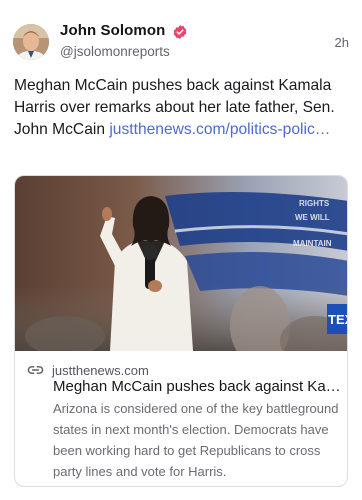  Describe the element at coordinates (314, 203) in the screenshot. I see `banner-word-1: RIGHTS` at that location.